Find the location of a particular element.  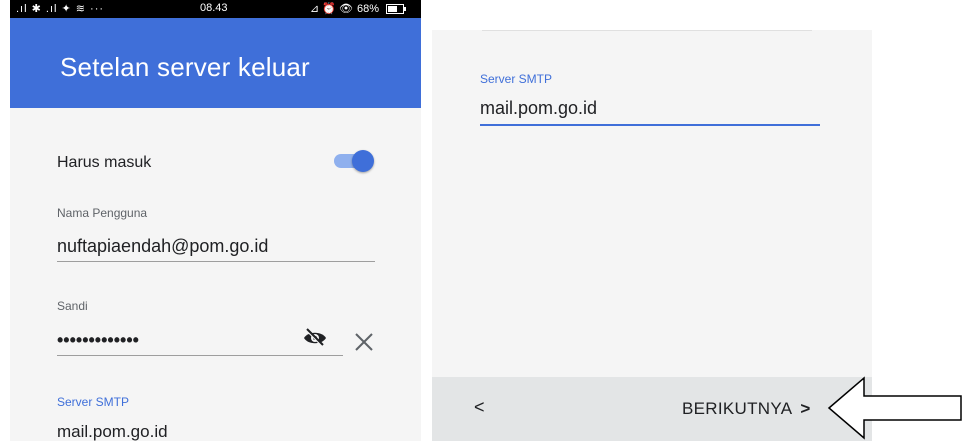

page-title: Setelan server keluar is located at coordinates (185, 67).